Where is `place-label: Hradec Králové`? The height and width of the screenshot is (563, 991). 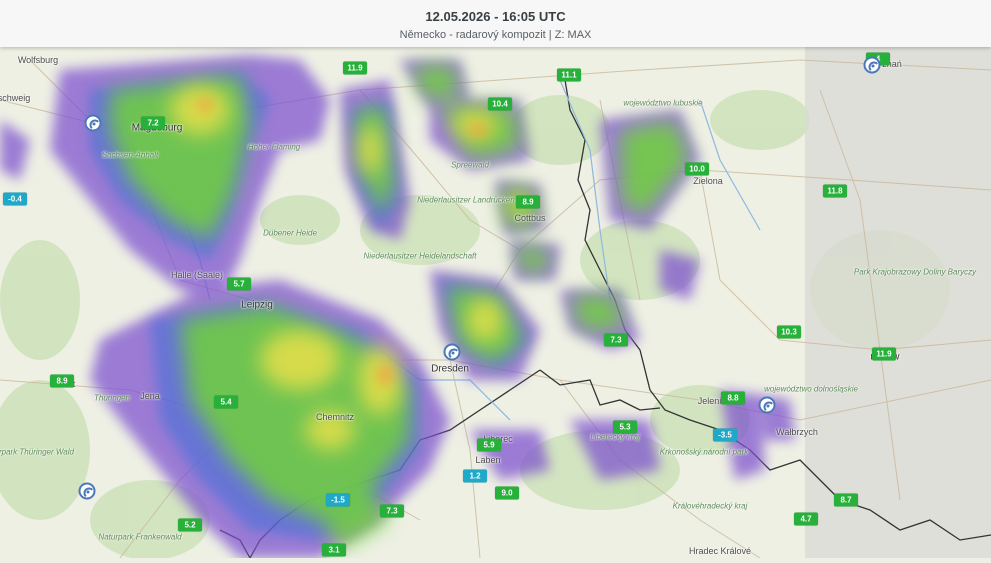
place-label: Hradec Králové is located at coordinates (720, 551).